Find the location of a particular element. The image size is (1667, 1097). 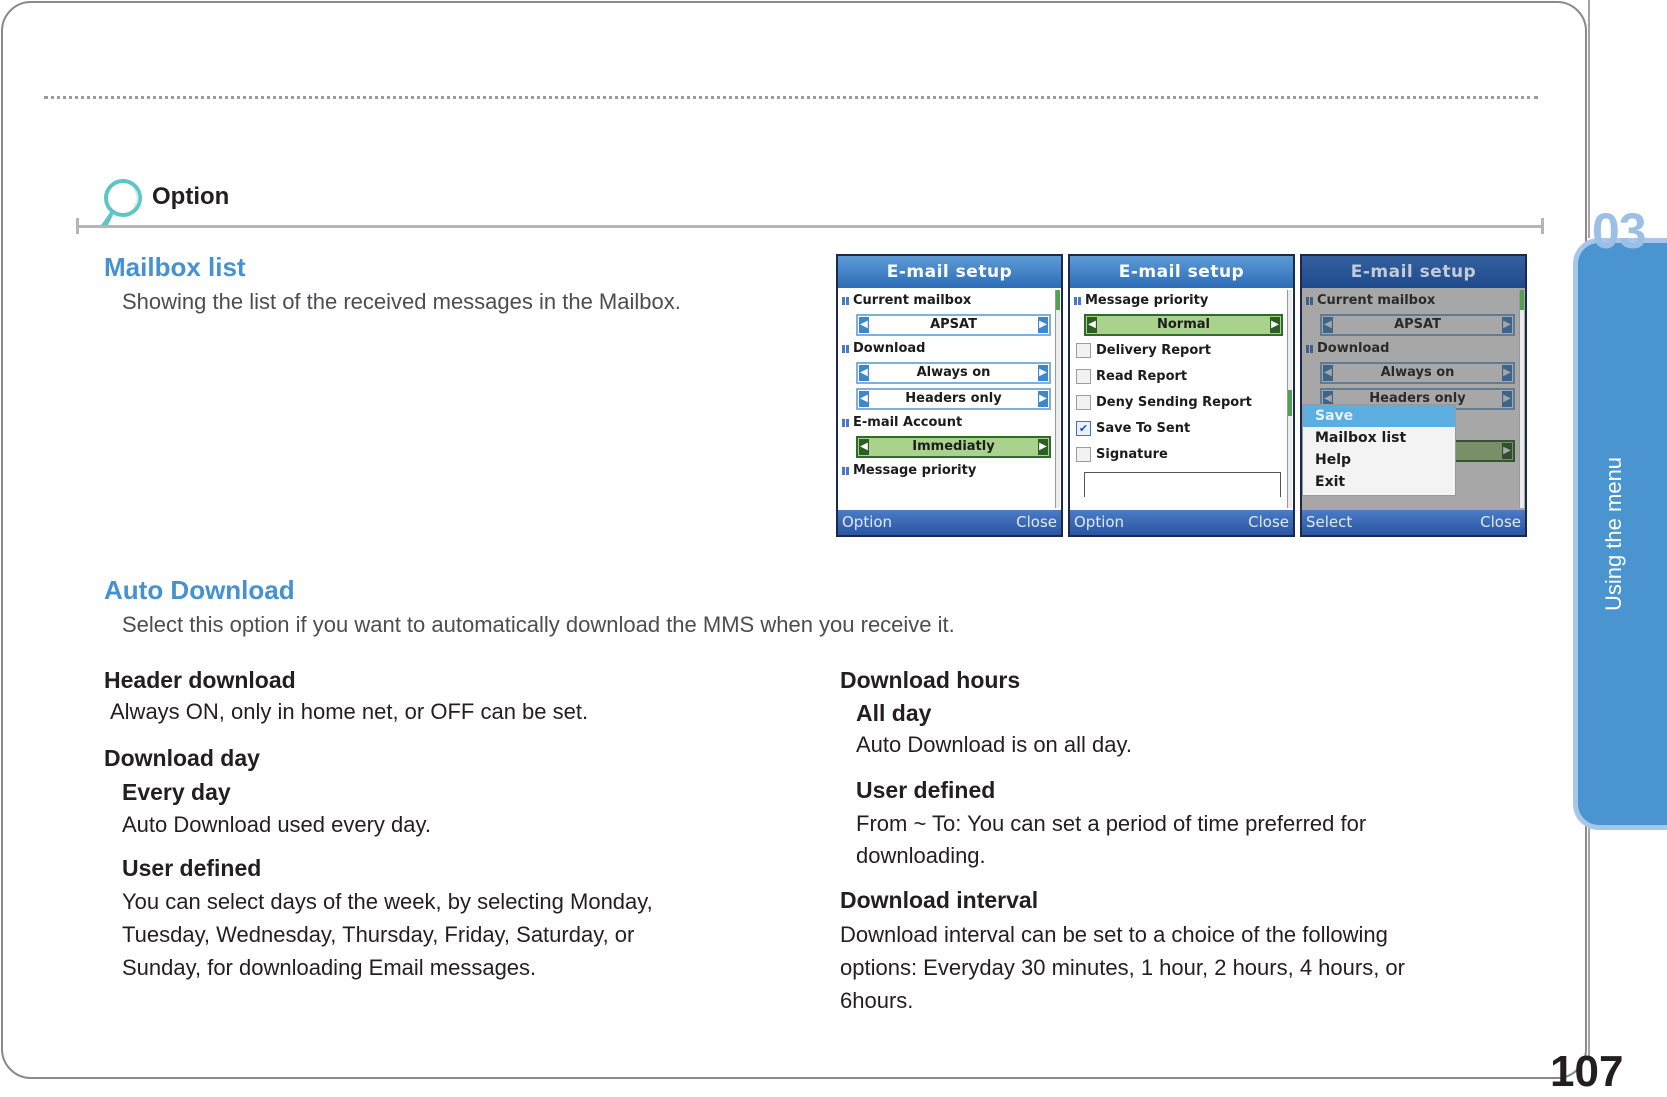

page-number: 107 is located at coordinates (1587, 1071).